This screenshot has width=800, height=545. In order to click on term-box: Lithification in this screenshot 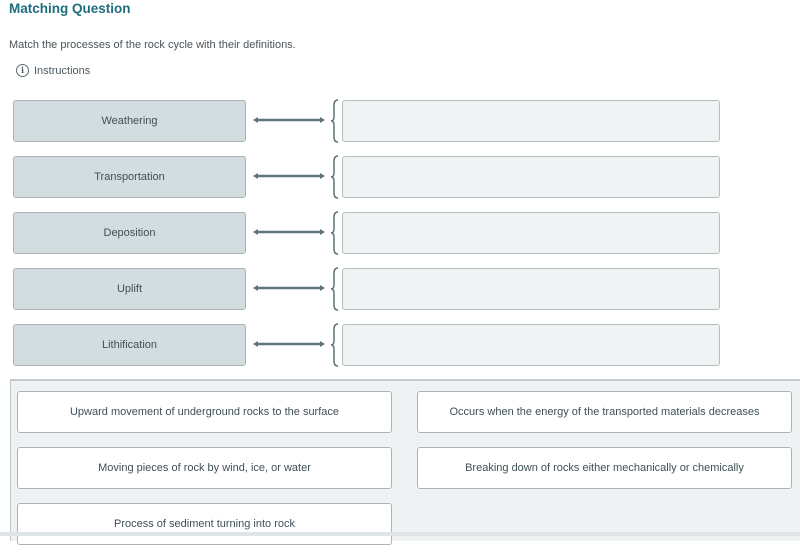, I will do `click(129, 345)`.